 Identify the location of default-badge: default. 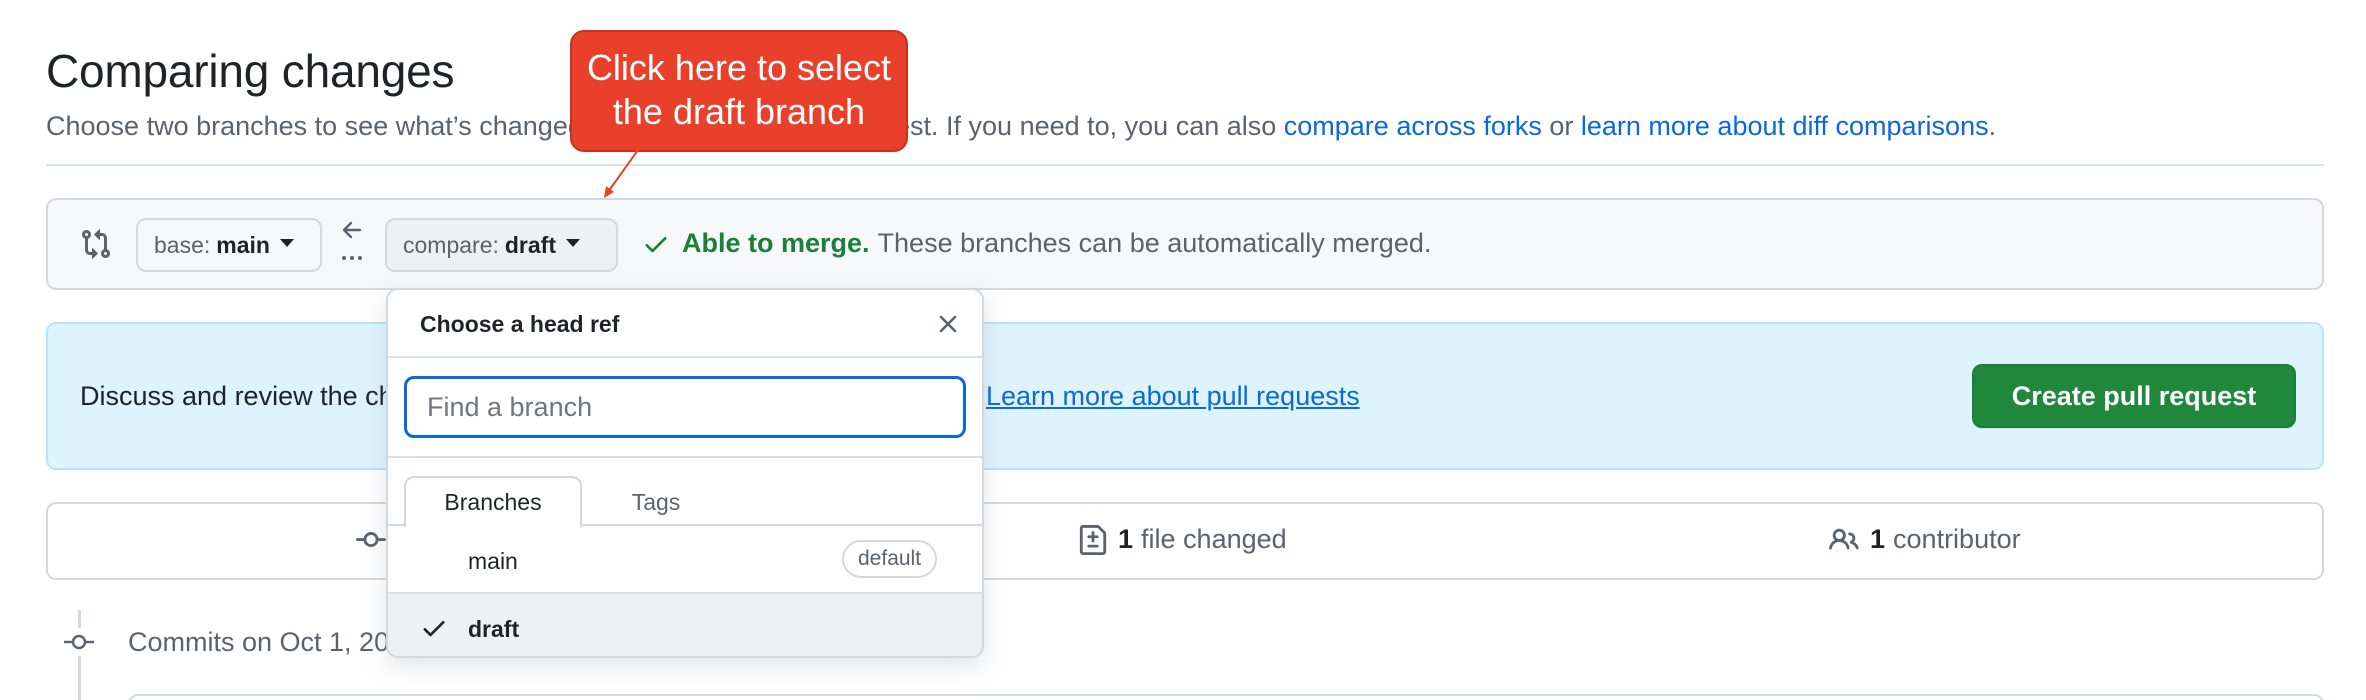
(890, 559).